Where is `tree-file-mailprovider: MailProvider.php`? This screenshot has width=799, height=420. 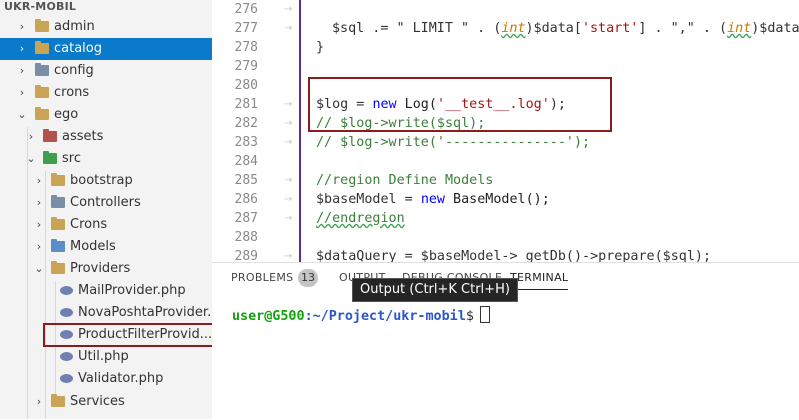
tree-file-mailprovider: MailProvider.php is located at coordinates (106, 291).